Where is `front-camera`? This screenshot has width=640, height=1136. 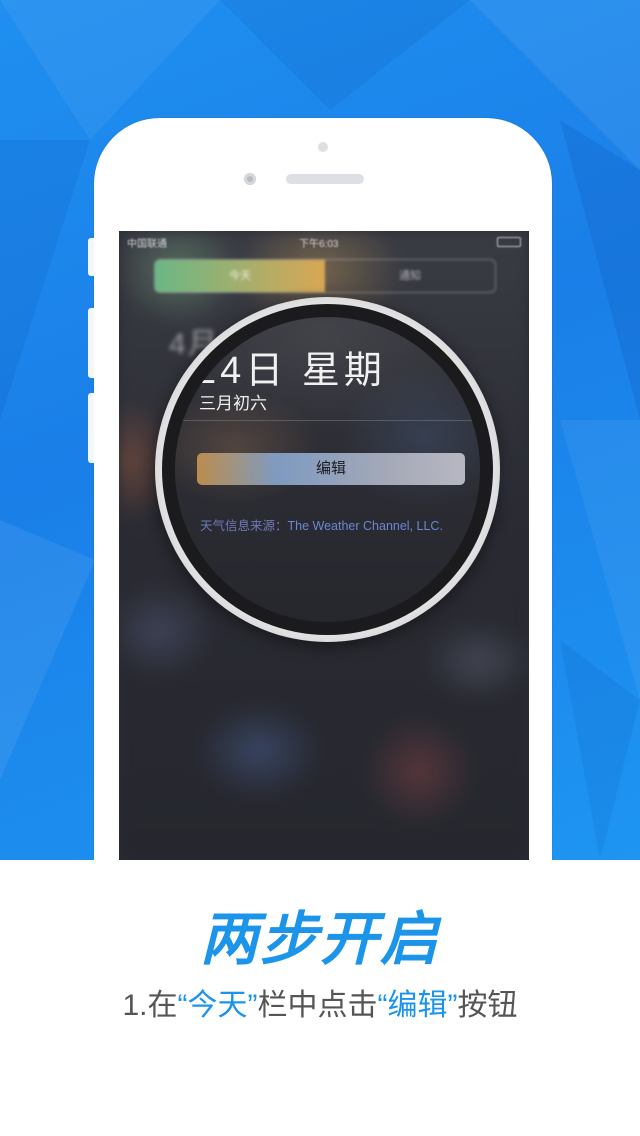 front-camera is located at coordinates (250, 179).